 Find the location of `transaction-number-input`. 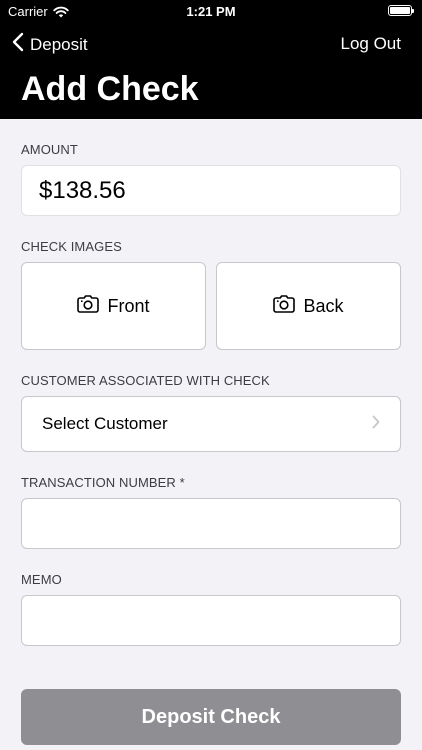

transaction-number-input is located at coordinates (211, 523).